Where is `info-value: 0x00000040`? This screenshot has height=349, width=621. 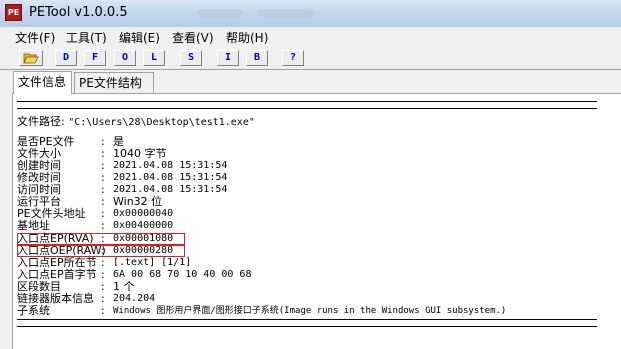
info-value: 0x00000040 is located at coordinates (143, 213).